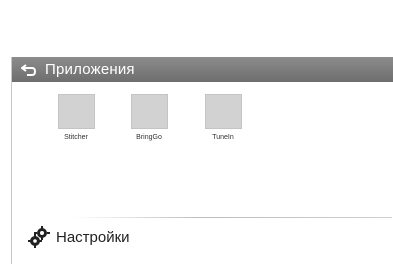 The height and width of the screenshot is (264, 393). I want to click on page-title: Приложения, so click(90, 69).